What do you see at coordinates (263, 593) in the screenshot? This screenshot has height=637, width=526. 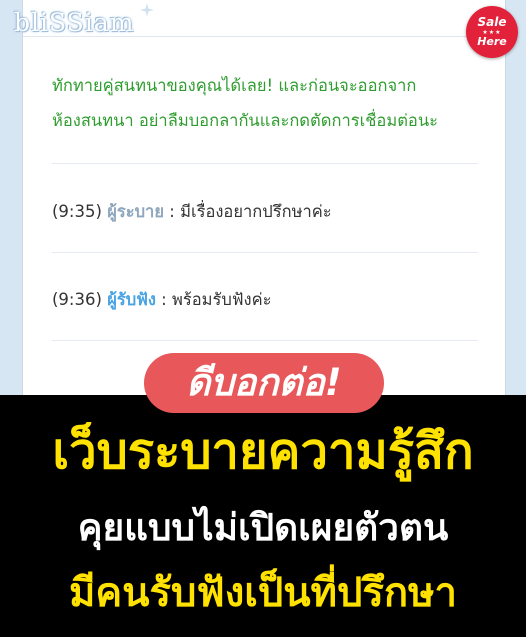 I see `banner-tagline: มีคนรับฟังเป็นที่ปรึกษา` at bounding box center [263, 593].